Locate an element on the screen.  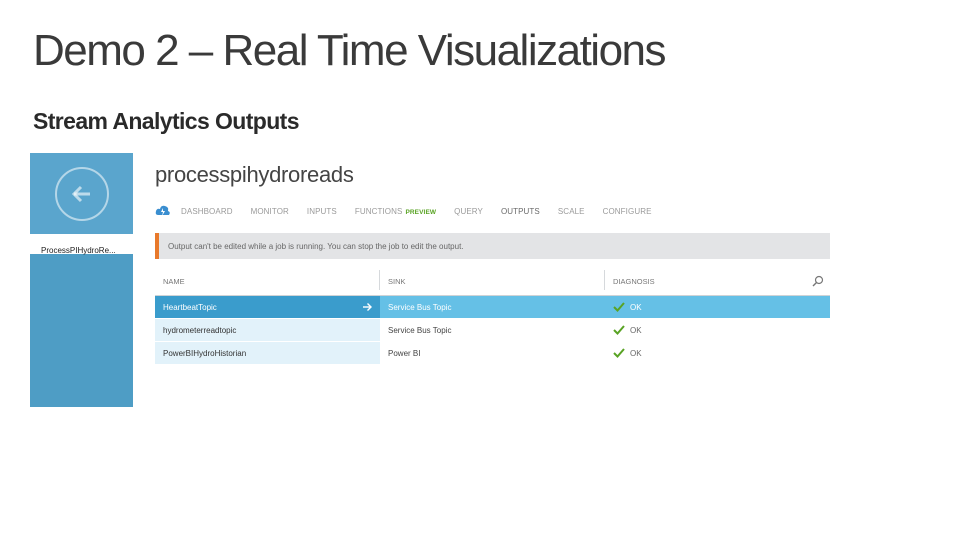
tab-functions-label: FUNCTIONS is located at coordinates (378, 211).